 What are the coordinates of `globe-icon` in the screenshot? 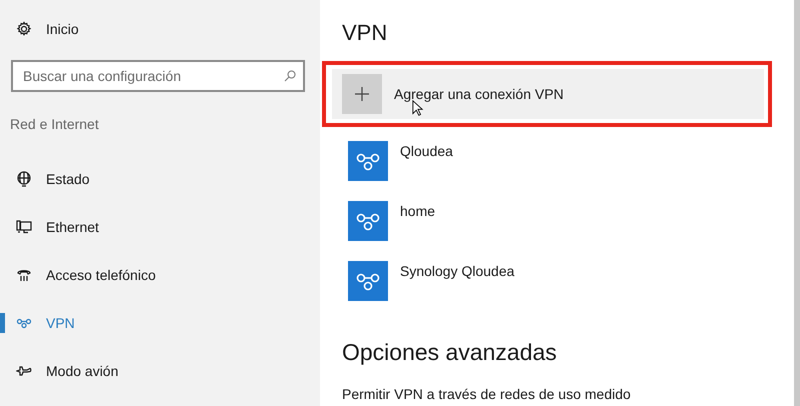 It's located at (24, 179).